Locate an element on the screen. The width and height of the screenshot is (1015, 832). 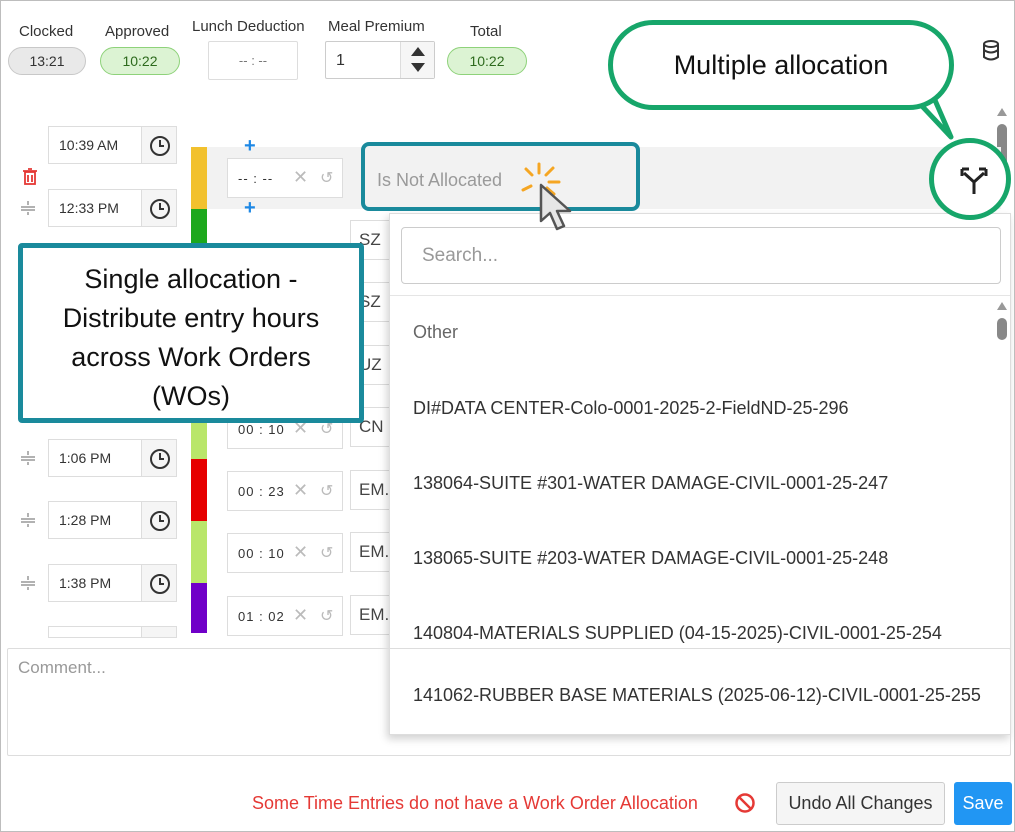
duration-input: 00 : 23 ✕ ↺ is located at coordinates (285, 491).